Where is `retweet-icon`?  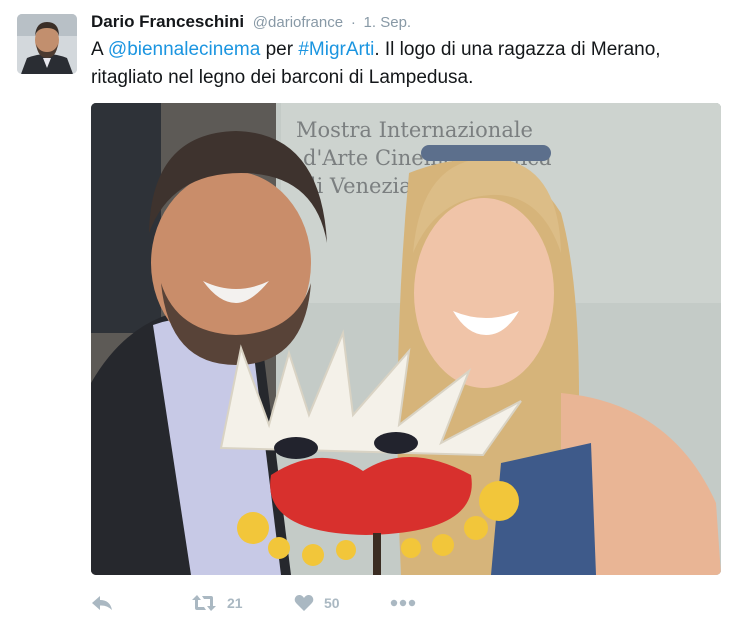 retweet-icon is located at coordinates (204, 603).